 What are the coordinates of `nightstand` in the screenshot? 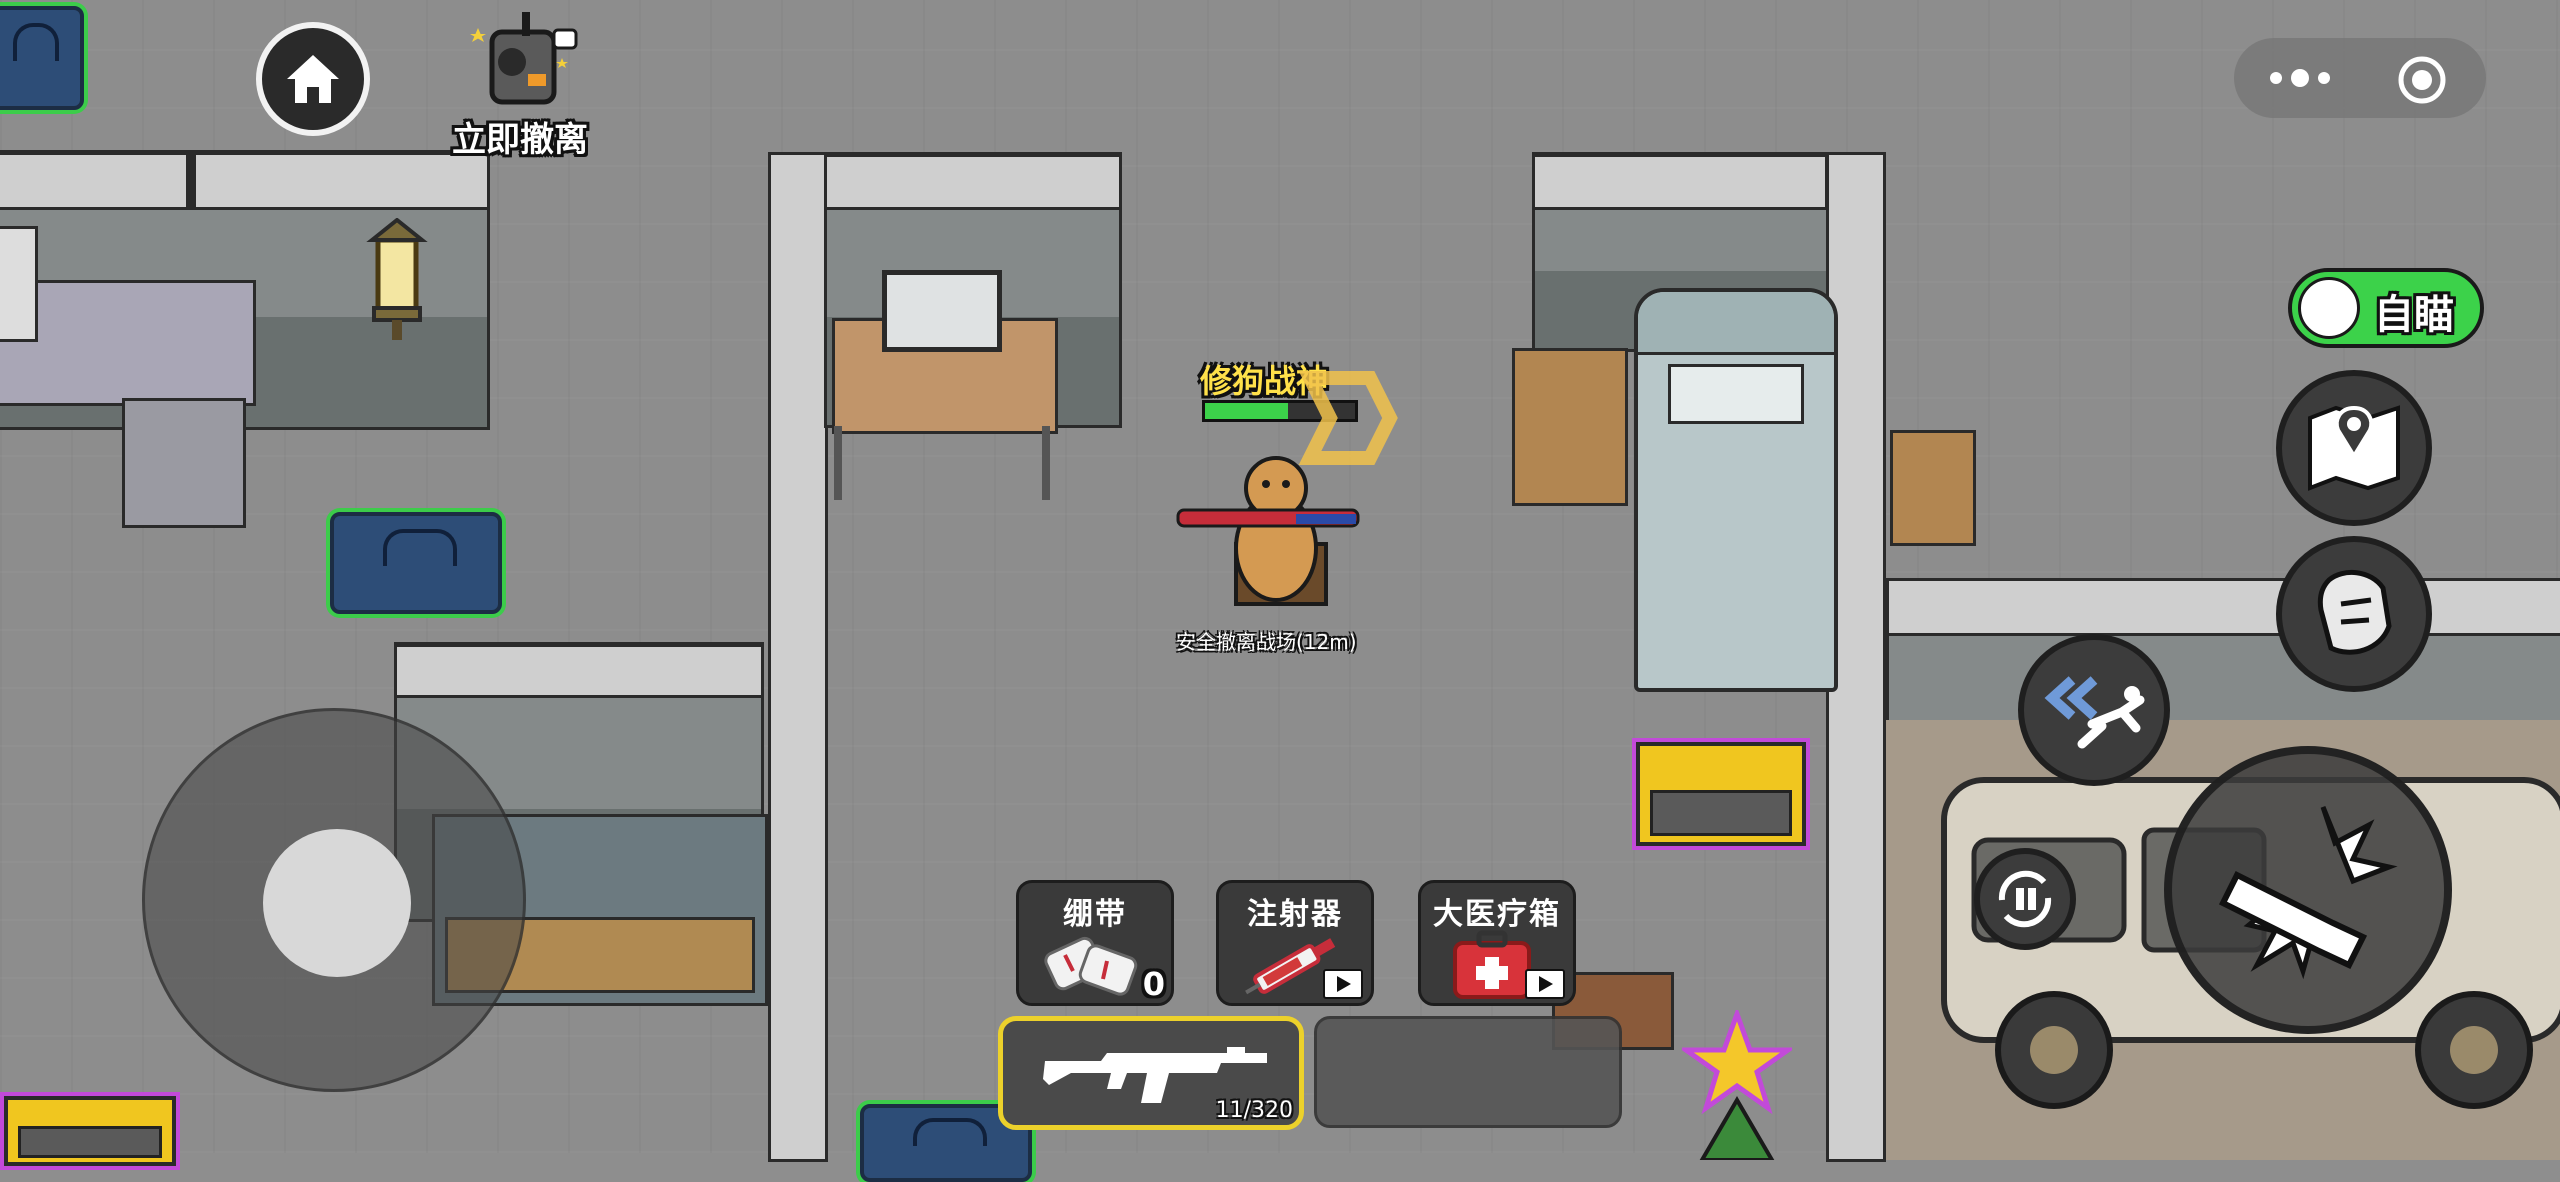 It's located at (1570, 427).